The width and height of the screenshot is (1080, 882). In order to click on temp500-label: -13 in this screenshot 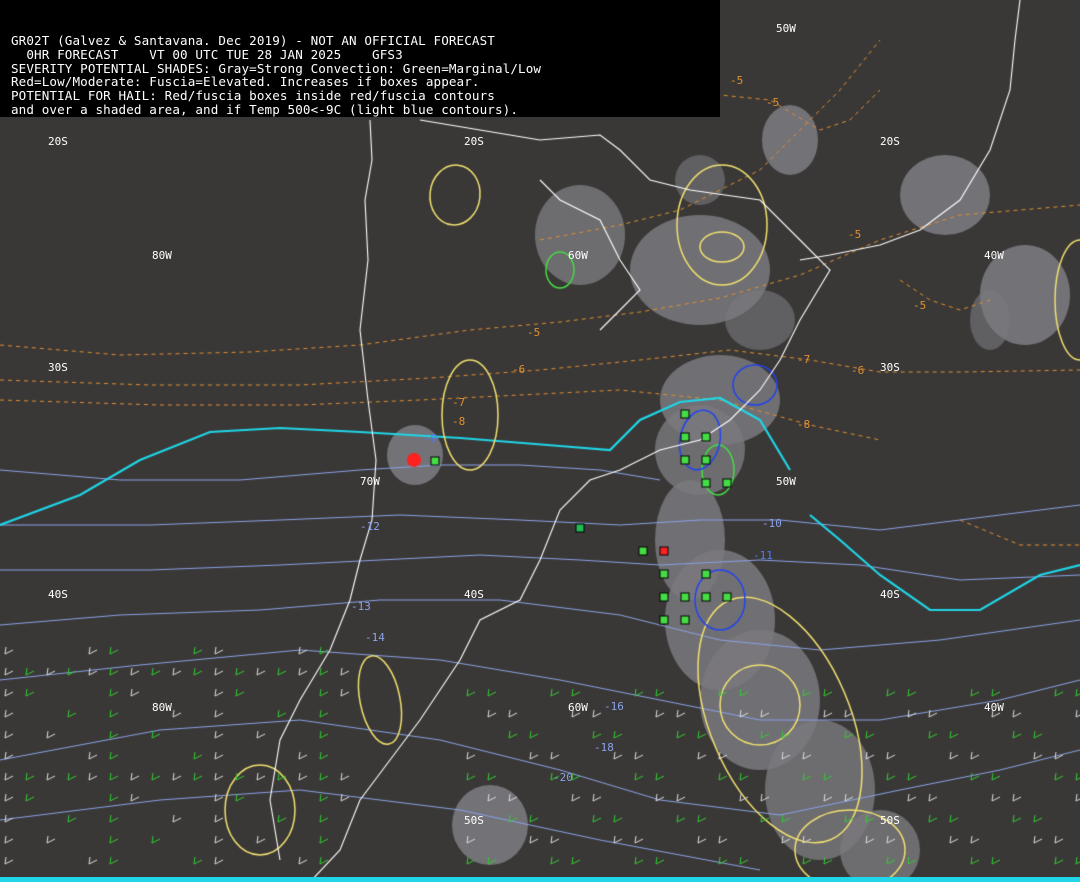, I will do `click(361, 606)`.